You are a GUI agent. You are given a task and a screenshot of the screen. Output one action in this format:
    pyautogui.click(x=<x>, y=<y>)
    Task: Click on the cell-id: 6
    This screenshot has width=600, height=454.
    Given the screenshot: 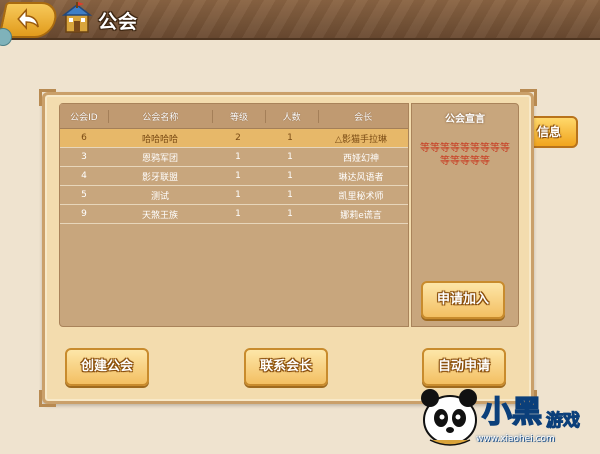 What is the action you would take?
    pyautogui.click(x=84, y=138)
    